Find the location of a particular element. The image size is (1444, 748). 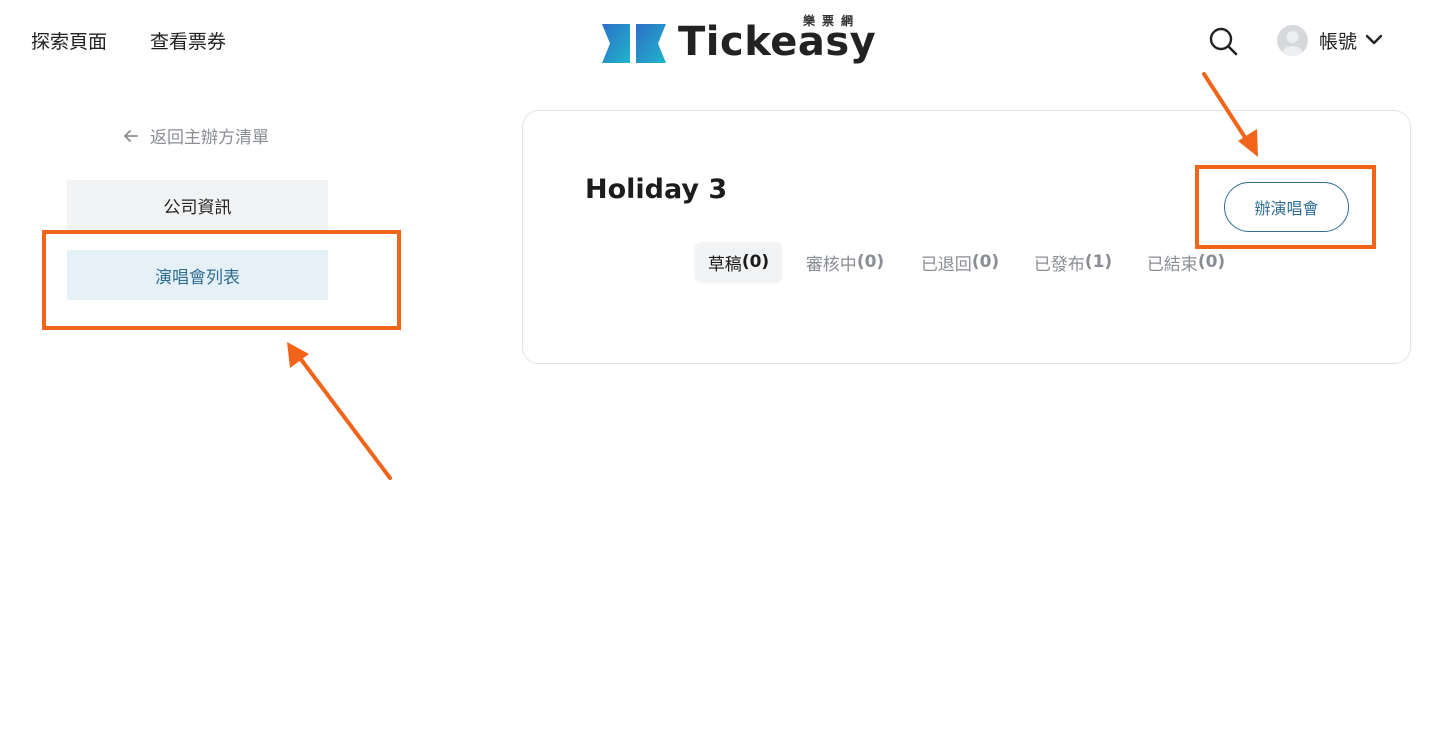

logo-mark-icon is located at coordinates (634, 43).